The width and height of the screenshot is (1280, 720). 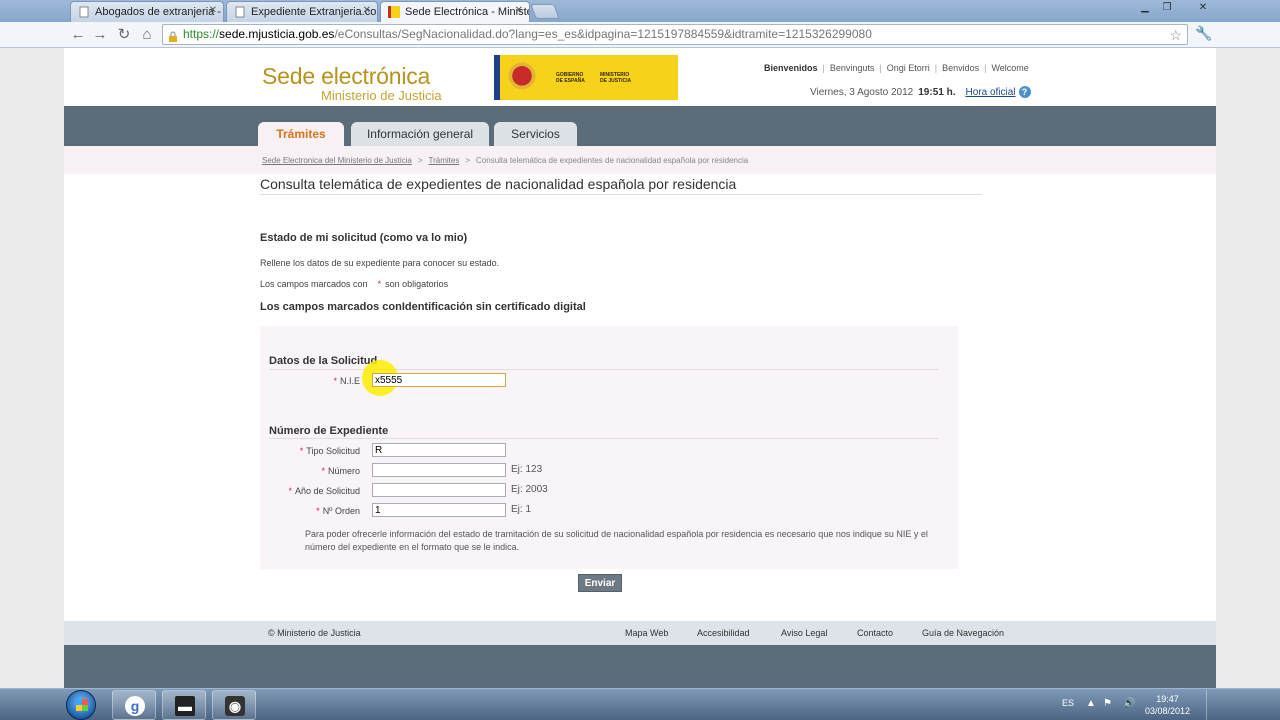 I want to click on clock-date: 03/08/2012, so click(x=1168, y=711).